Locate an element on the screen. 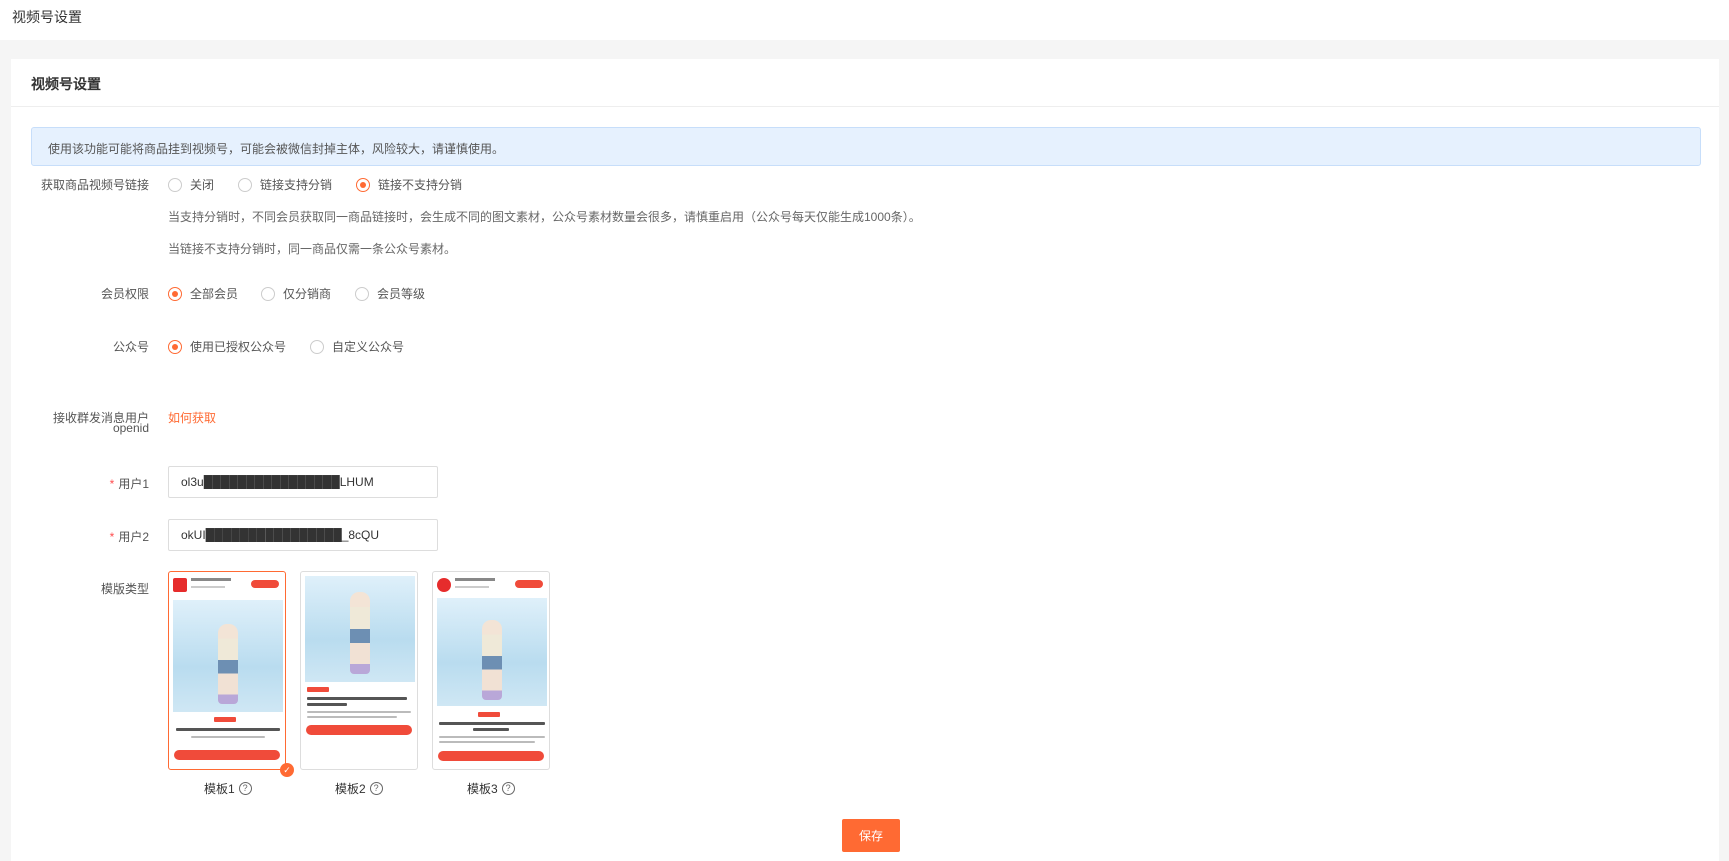 The width and height of the screenshot is (1729, 861). radio-distributors-only: 仅分销商 is located at coordinates (296, 293).